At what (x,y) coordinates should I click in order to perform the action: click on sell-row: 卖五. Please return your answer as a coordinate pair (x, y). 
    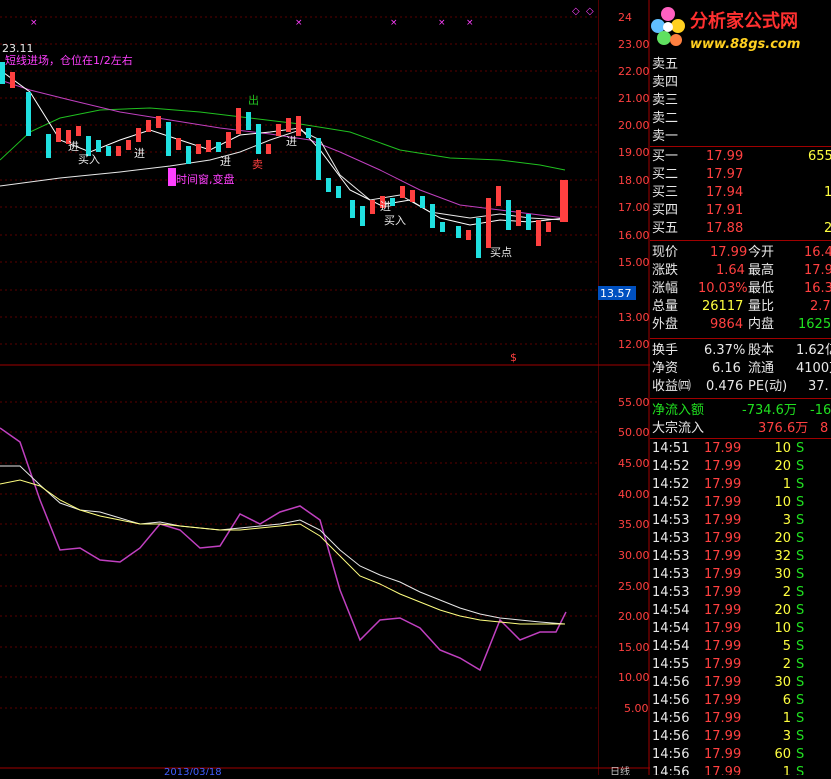
    Looking at the image, I should click on (740, 65).